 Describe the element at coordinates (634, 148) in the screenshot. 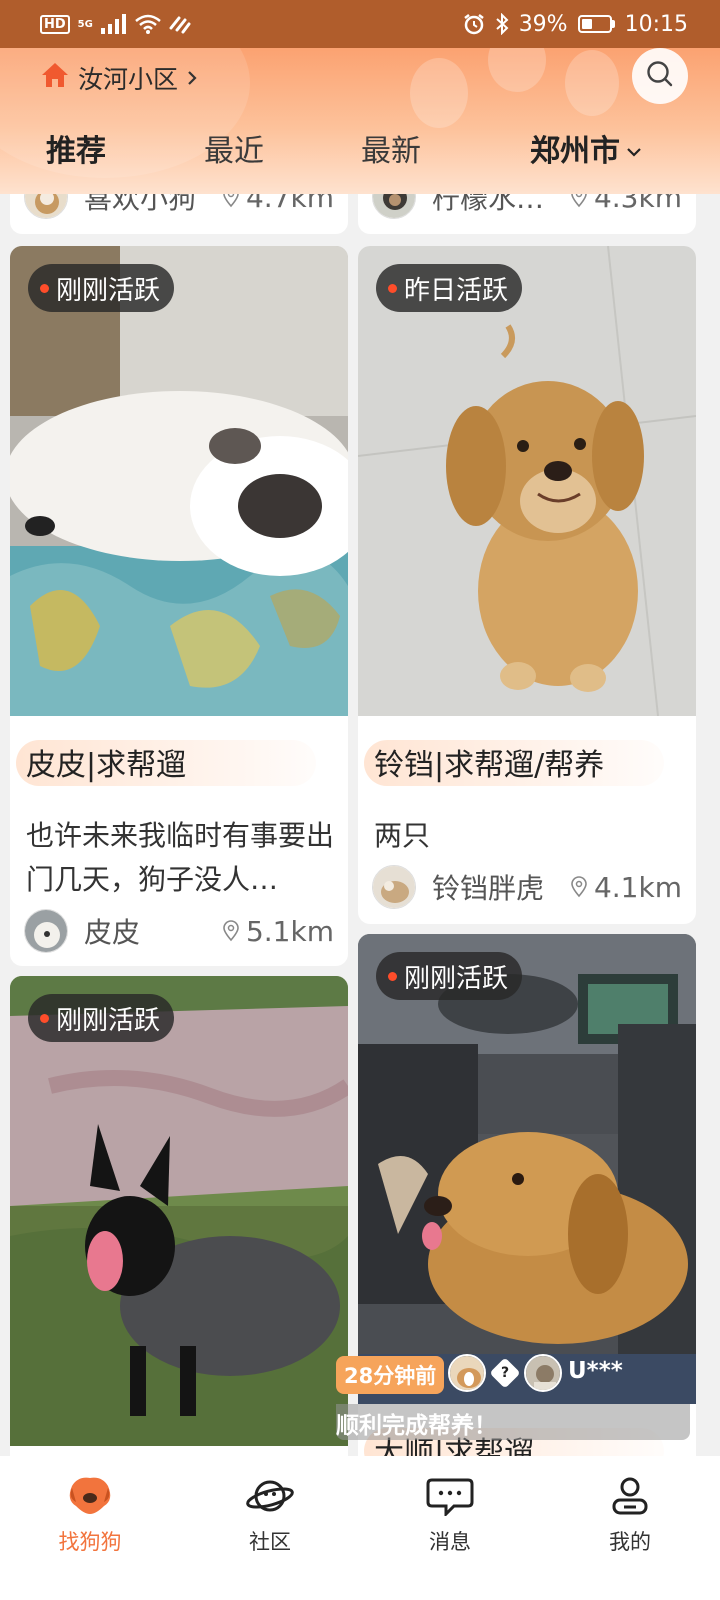

I see `chevron-down-icon` at that location.